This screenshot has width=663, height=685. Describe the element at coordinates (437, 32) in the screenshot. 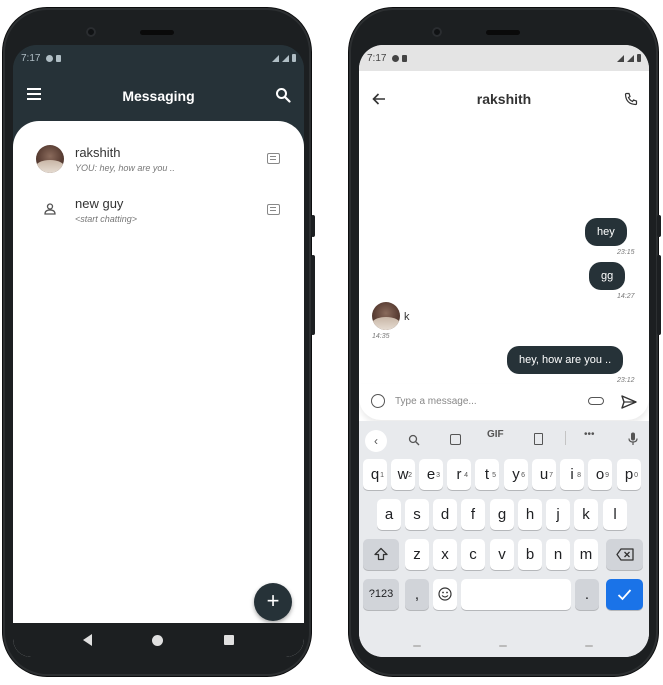

I see `front-camera` at that location.